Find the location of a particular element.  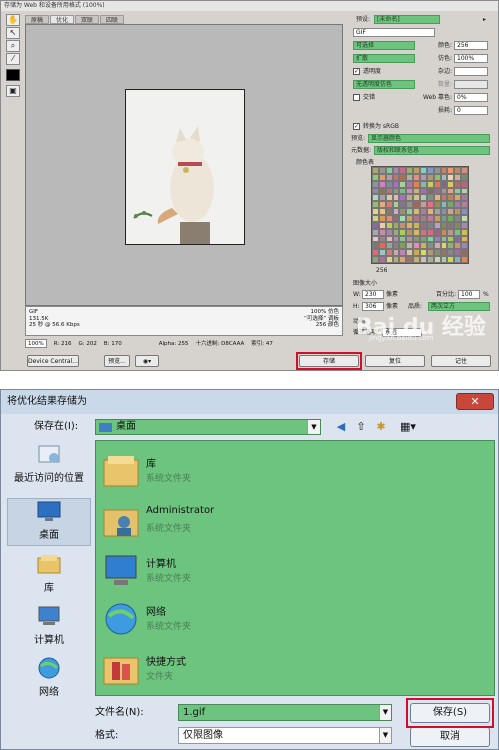

color-table is located at coordinates (420, 215).